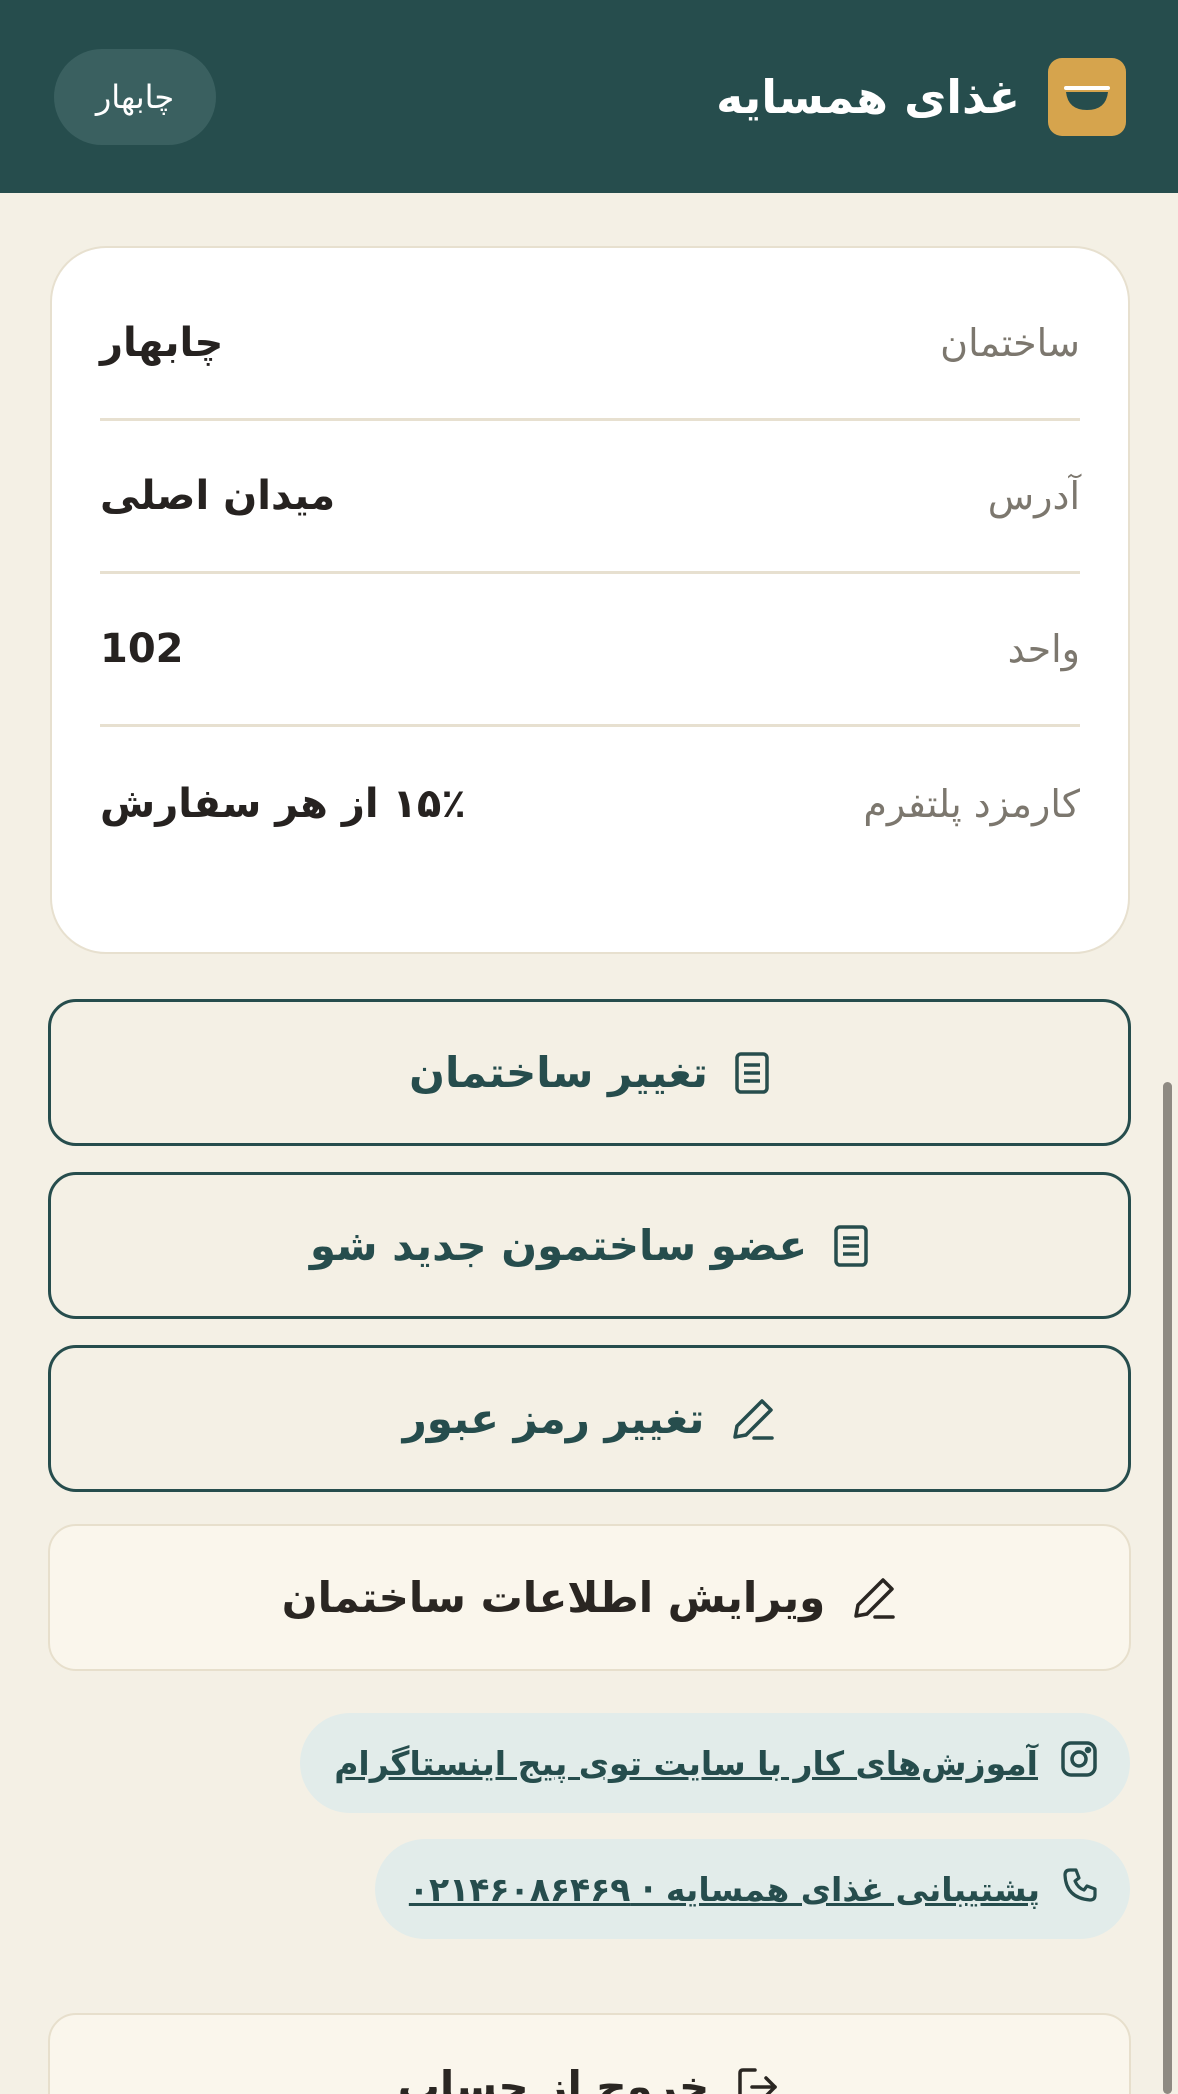 The image size is (1178, 2094). I want to click on info-value: میدان اصلی, so click(218, 496).